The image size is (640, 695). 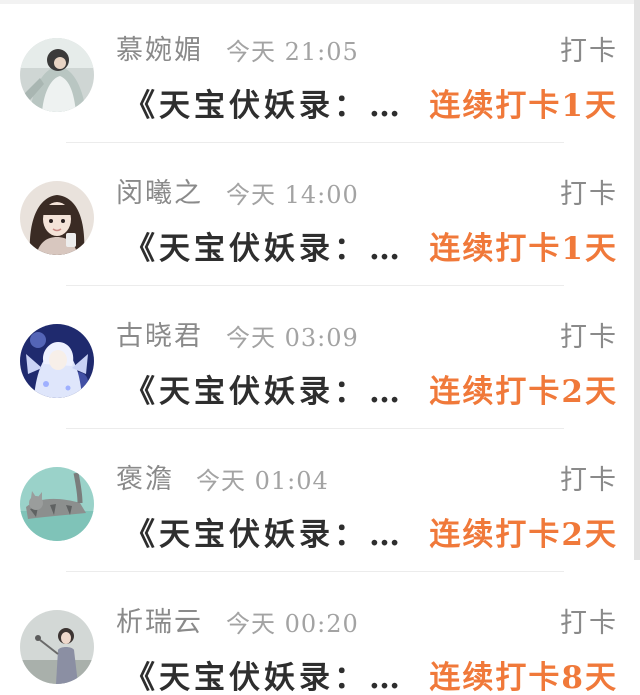 I want to click on user-name: 褒澹, so click(x=145, y=476).